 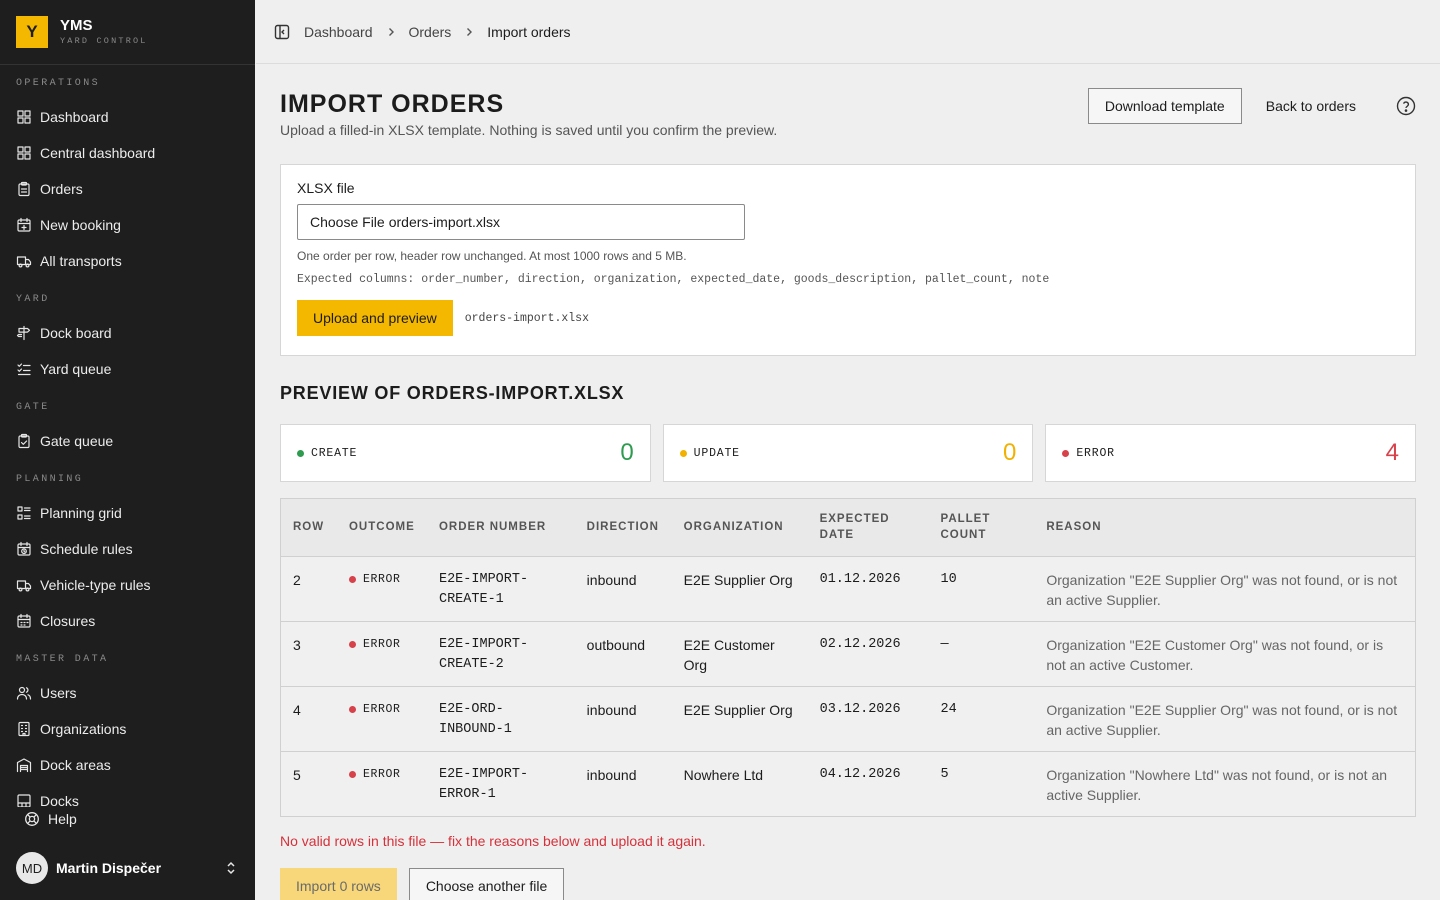 What do you see at coordinates (24, 548) in the screenshot?
I see `calendar-clock-icon` at bounding box center [24, 548].